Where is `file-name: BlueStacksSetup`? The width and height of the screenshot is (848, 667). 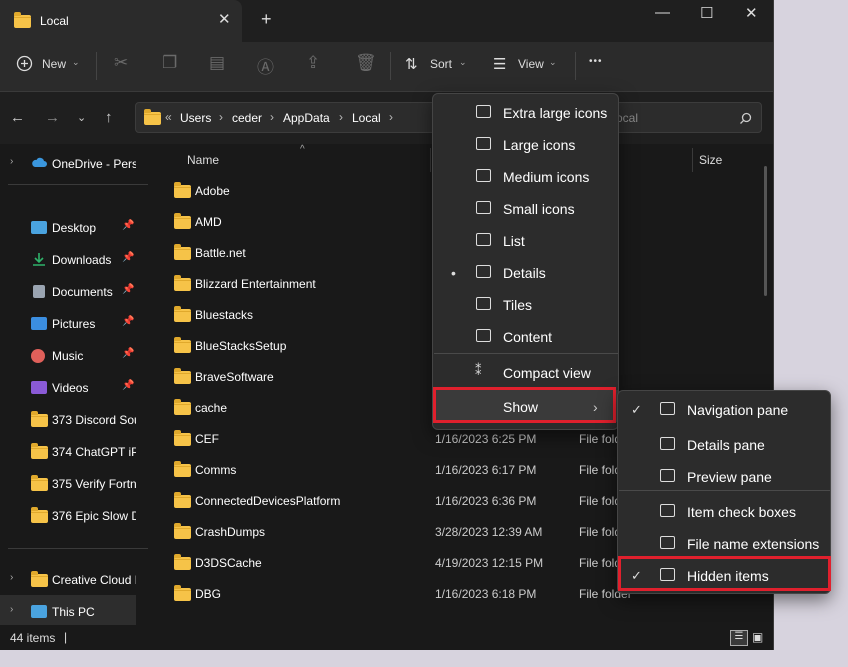
file-name: BlueStacksSetup is located at coordinates (241, 346).